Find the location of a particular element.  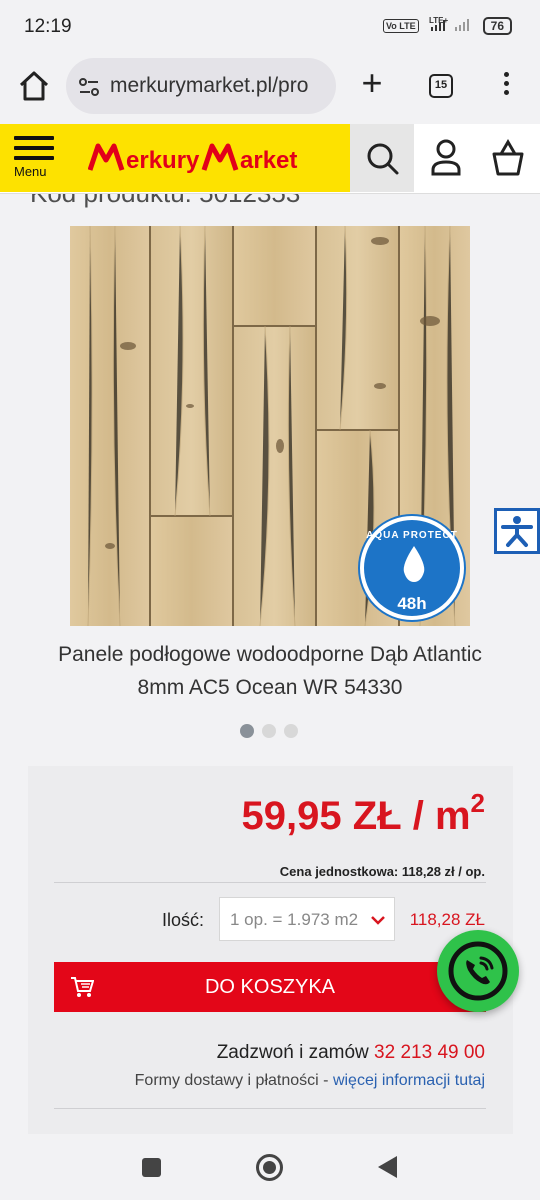

add-to-cart-label: DO KOSZYKA is located at coordinates (270, 987).